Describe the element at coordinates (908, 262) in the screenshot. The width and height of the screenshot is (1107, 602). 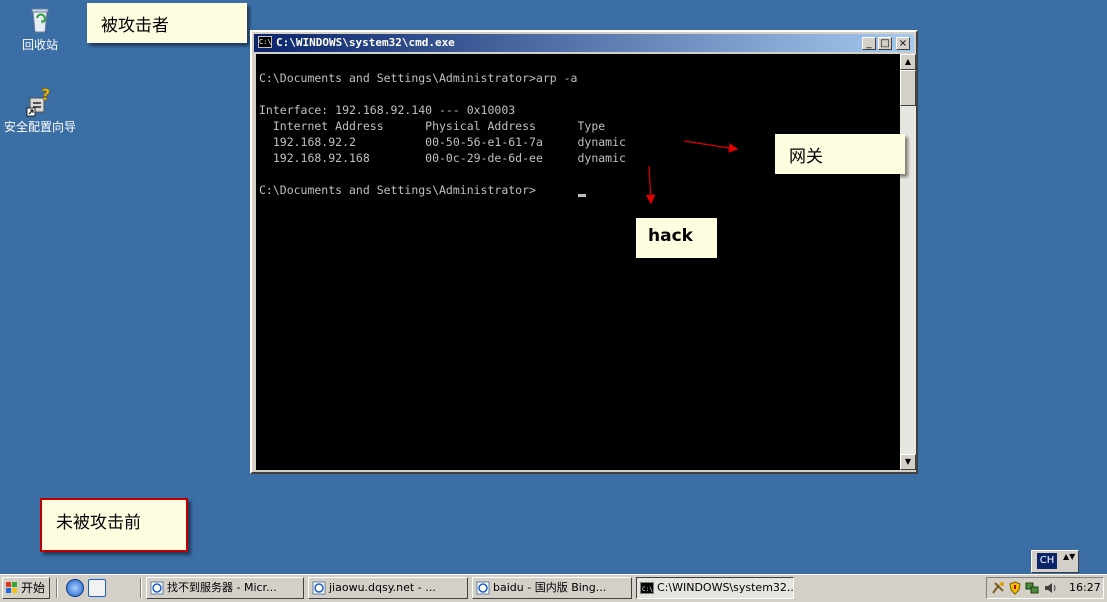
I see `vertical-scrollbar: ▲ ▼` at that location.